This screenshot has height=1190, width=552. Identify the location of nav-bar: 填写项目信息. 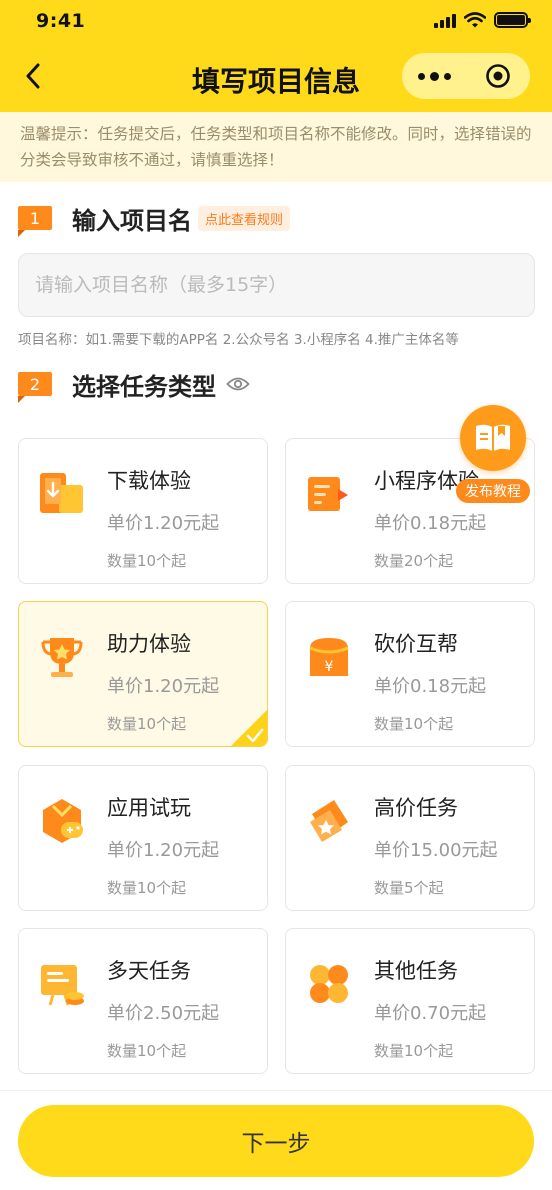
(276, 77).